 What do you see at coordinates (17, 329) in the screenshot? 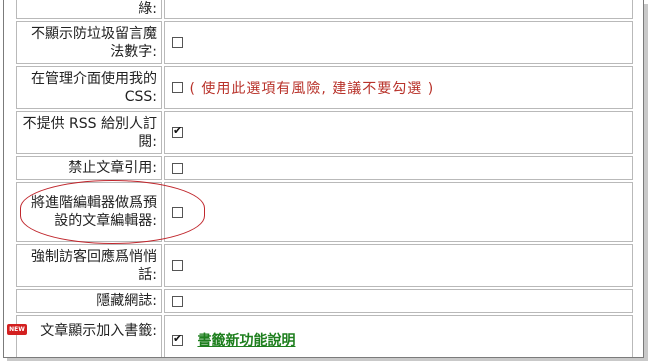
I see `new-badge: NEW` at bounding box center [17, 329].